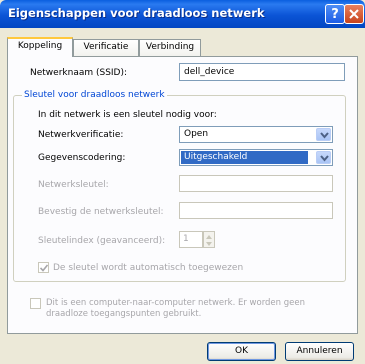 The width and height of the screenshot is (365, 364). I want to click on ssid-input: dell_device, so click(262, 72).